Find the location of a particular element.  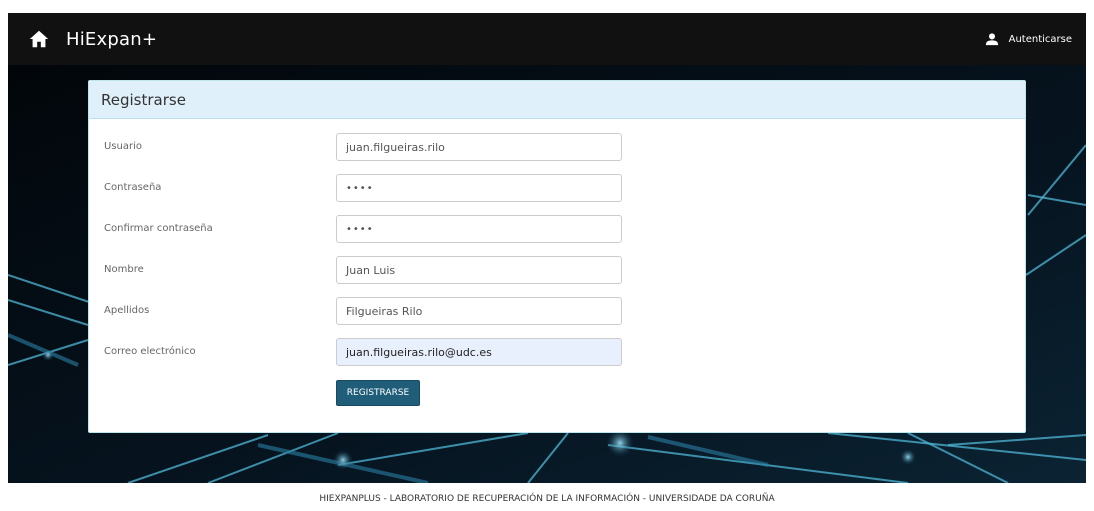

form-row-last-name: Apellidos Filgueiras Rilo is located at coordinates (557, 312).